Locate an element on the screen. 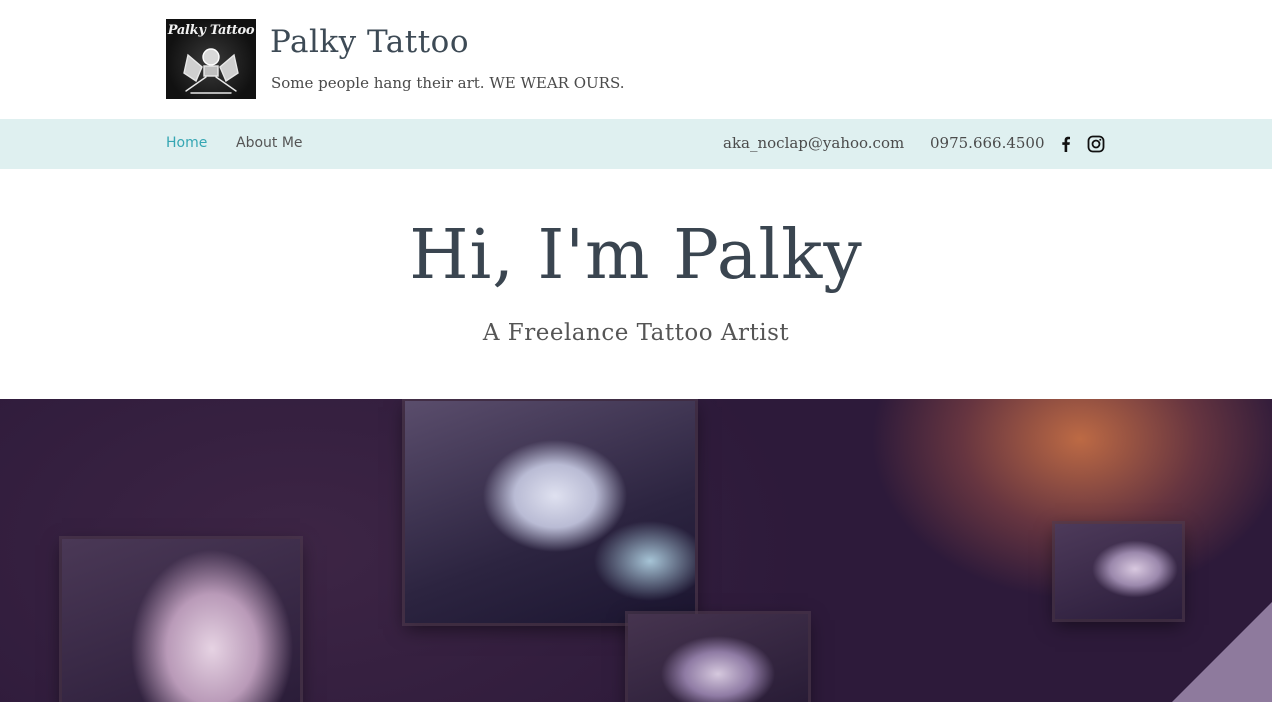 This screenshot has height=702, width=1272. intro-heading: Hi, I'm Palky is located at coordinates (636, 255).